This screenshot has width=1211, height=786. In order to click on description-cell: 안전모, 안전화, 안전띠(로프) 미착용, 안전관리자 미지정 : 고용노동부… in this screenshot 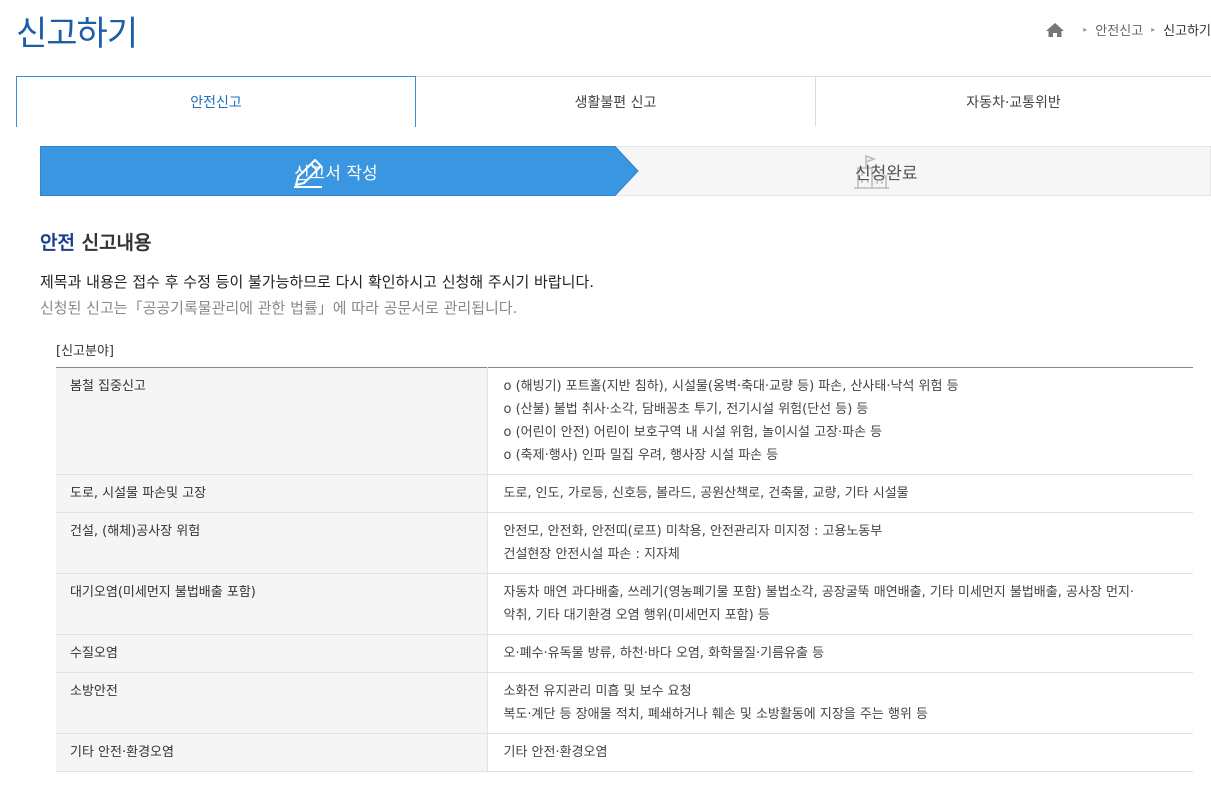, I will do `click(840, 543)`.